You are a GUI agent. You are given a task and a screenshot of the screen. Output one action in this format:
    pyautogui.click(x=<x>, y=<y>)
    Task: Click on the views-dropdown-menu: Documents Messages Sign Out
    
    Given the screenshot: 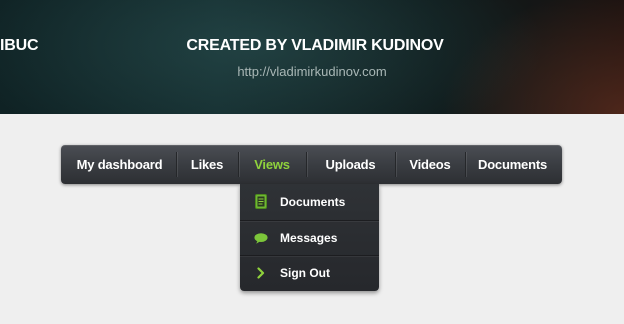 What is the action you would take?
    pyautogui.click(x=309, y=237)
    